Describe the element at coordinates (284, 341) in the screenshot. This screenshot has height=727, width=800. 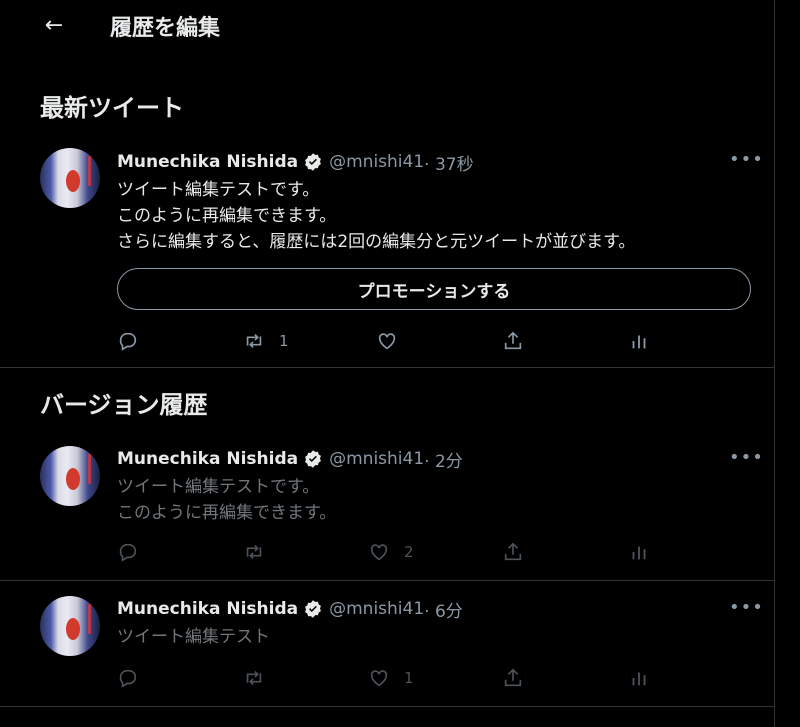
I see `retweet-count: 1` at that location.